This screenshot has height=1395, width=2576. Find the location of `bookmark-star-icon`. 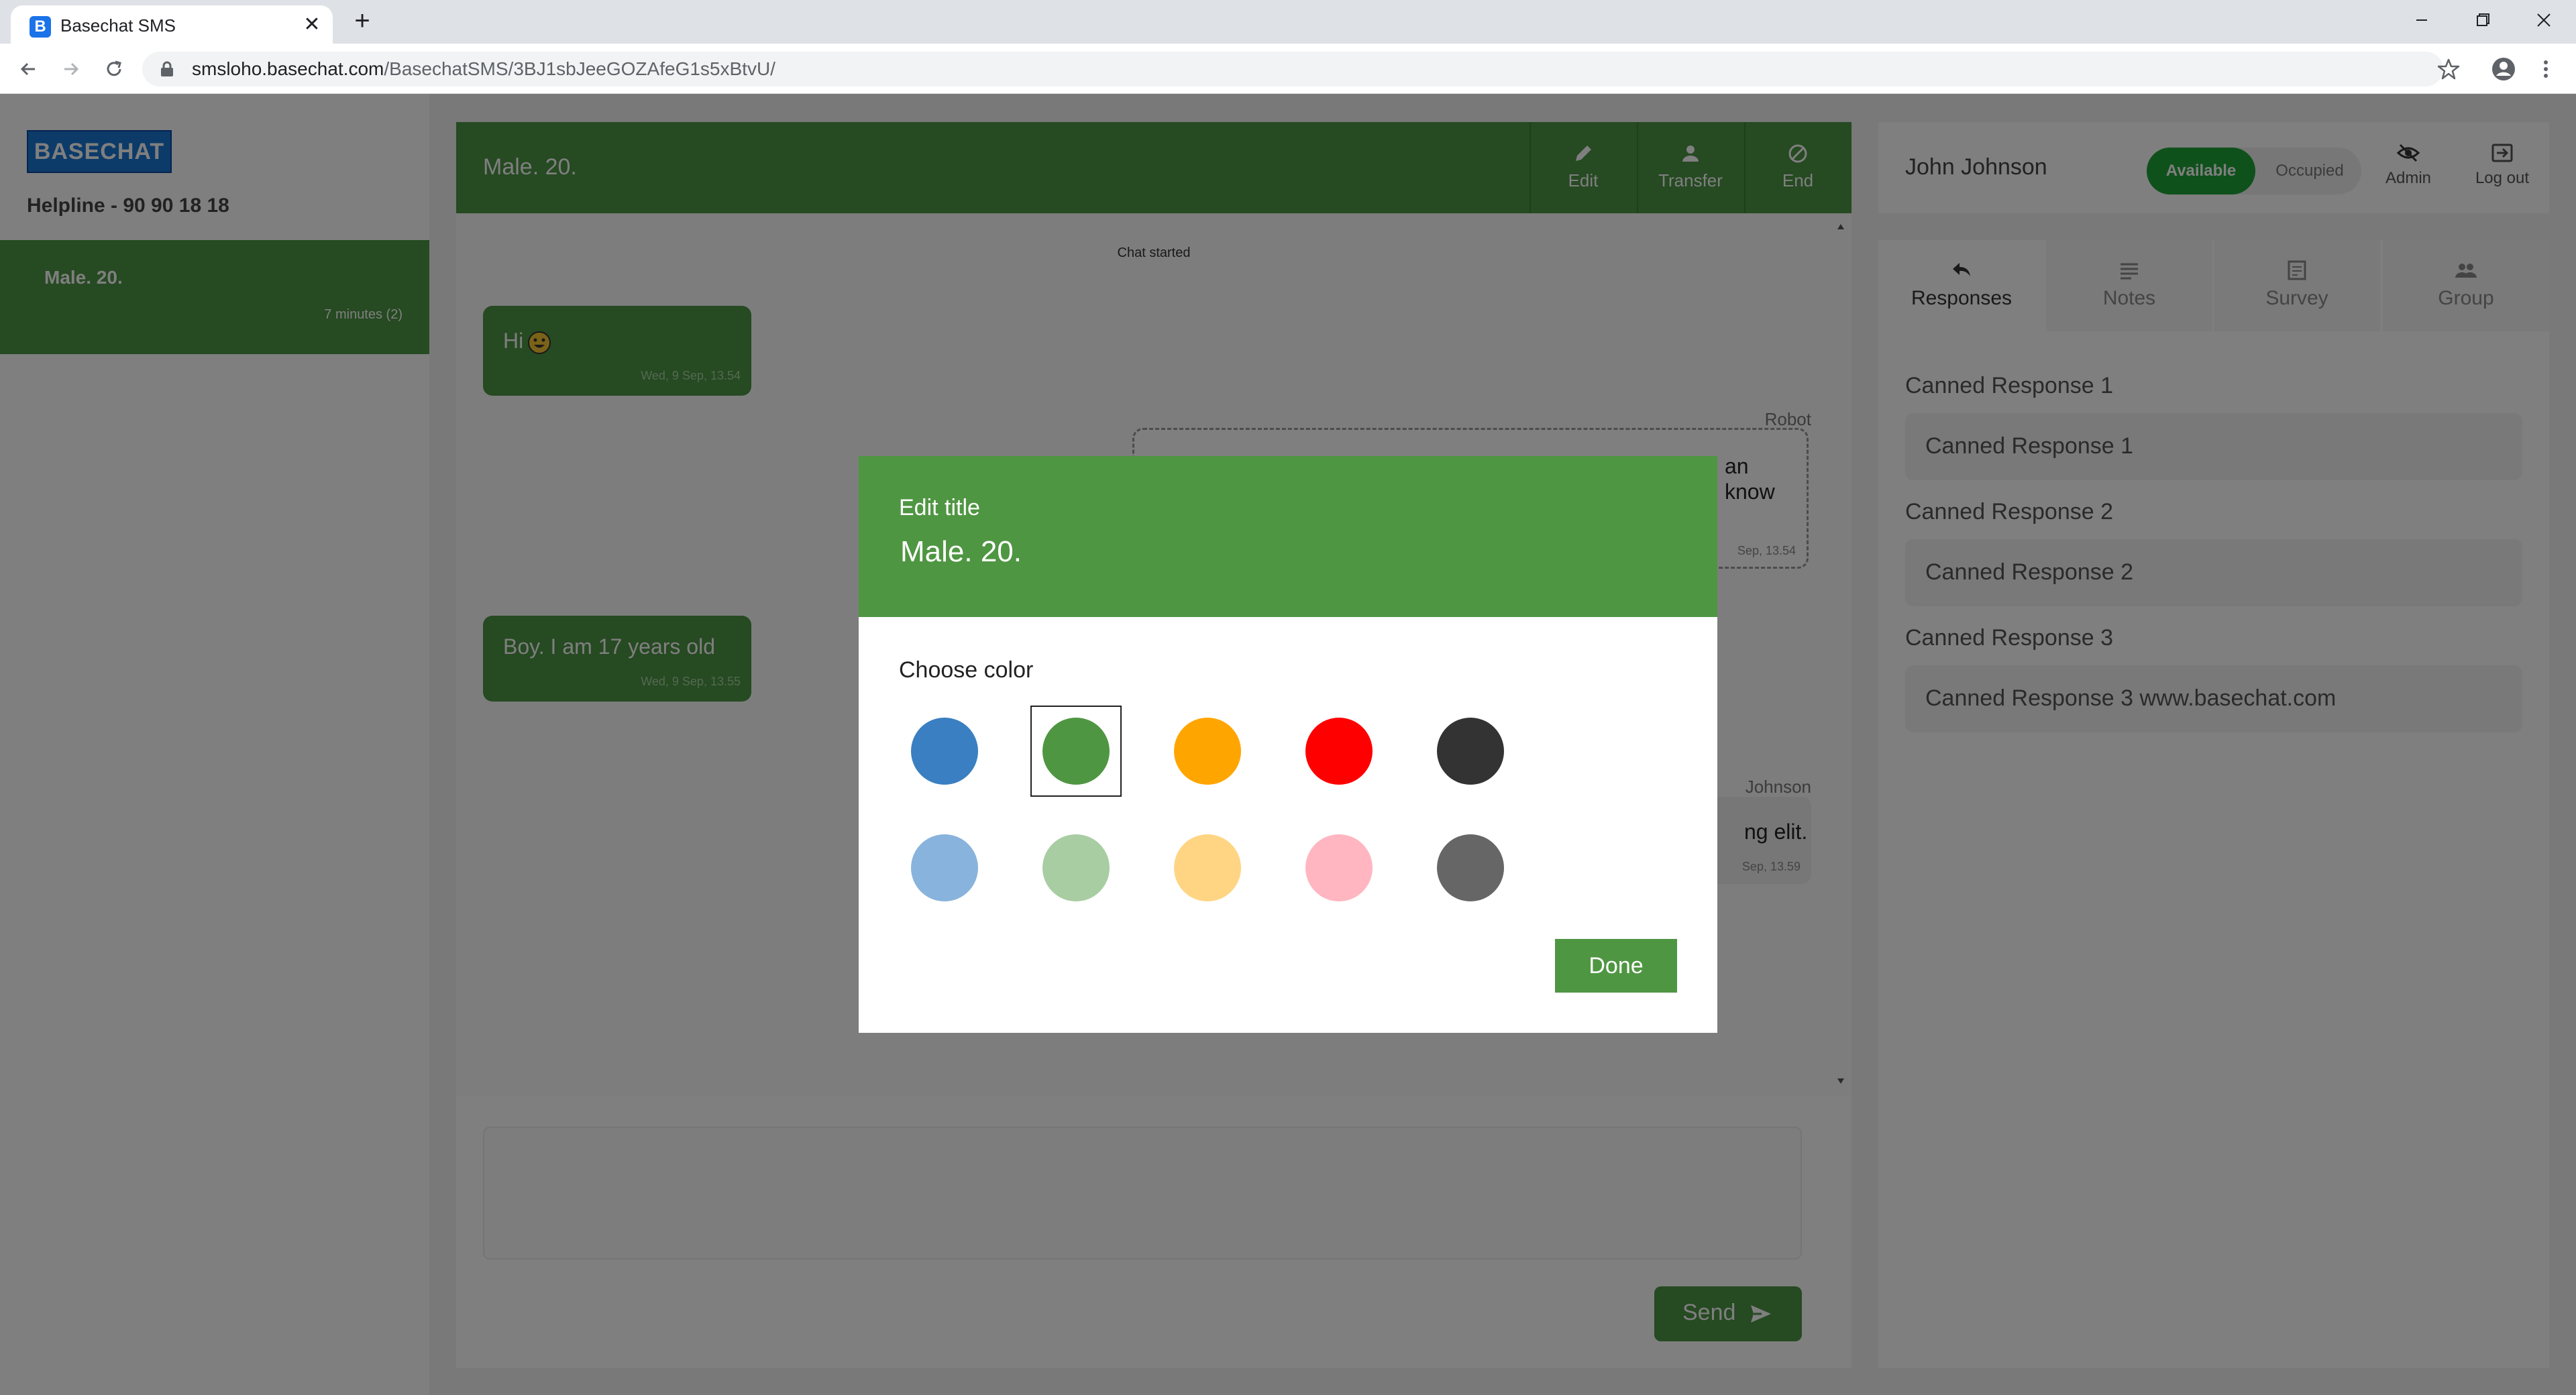

bookmark-star-icon is located at coordinates (2448, 69).